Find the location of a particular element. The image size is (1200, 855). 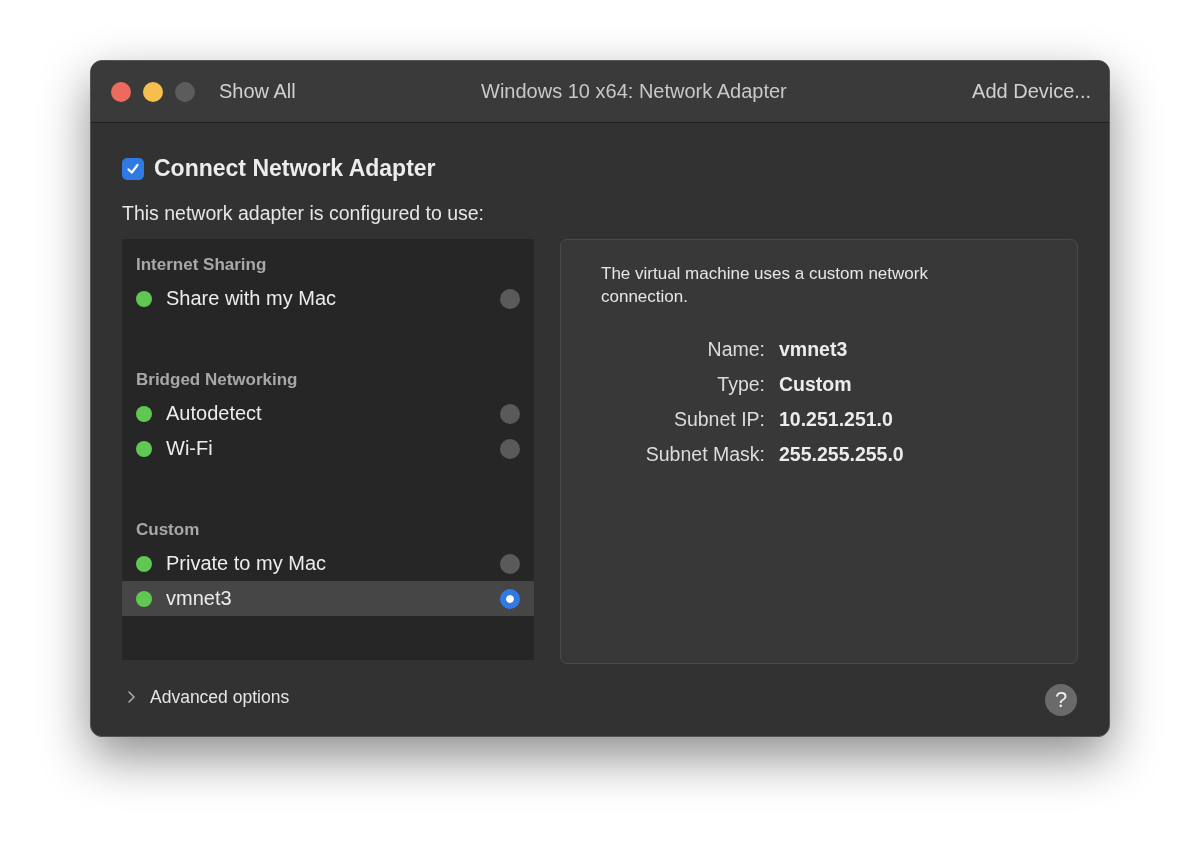

network-item: vmnet3 is located at coordinates (328, 598).